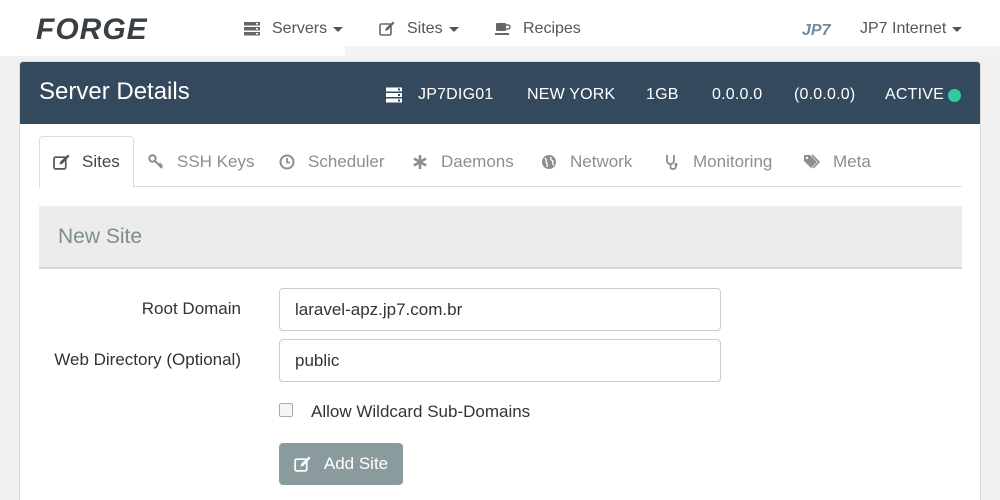  I want to click on server-private-ip: (0.0.0.0), so click(825, 94).